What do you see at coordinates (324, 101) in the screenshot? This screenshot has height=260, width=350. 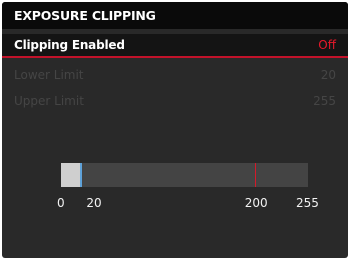 I see `menu-item-value: 255` at bounding box center [324, 101].